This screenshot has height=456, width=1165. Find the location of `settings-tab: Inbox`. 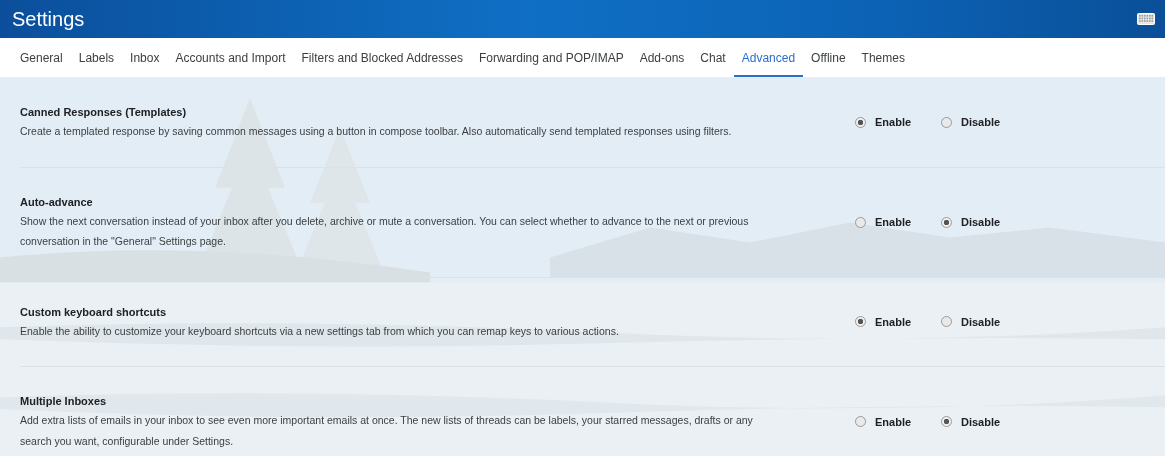

settings-tab: Inbox is located at coordinates (145, 57).